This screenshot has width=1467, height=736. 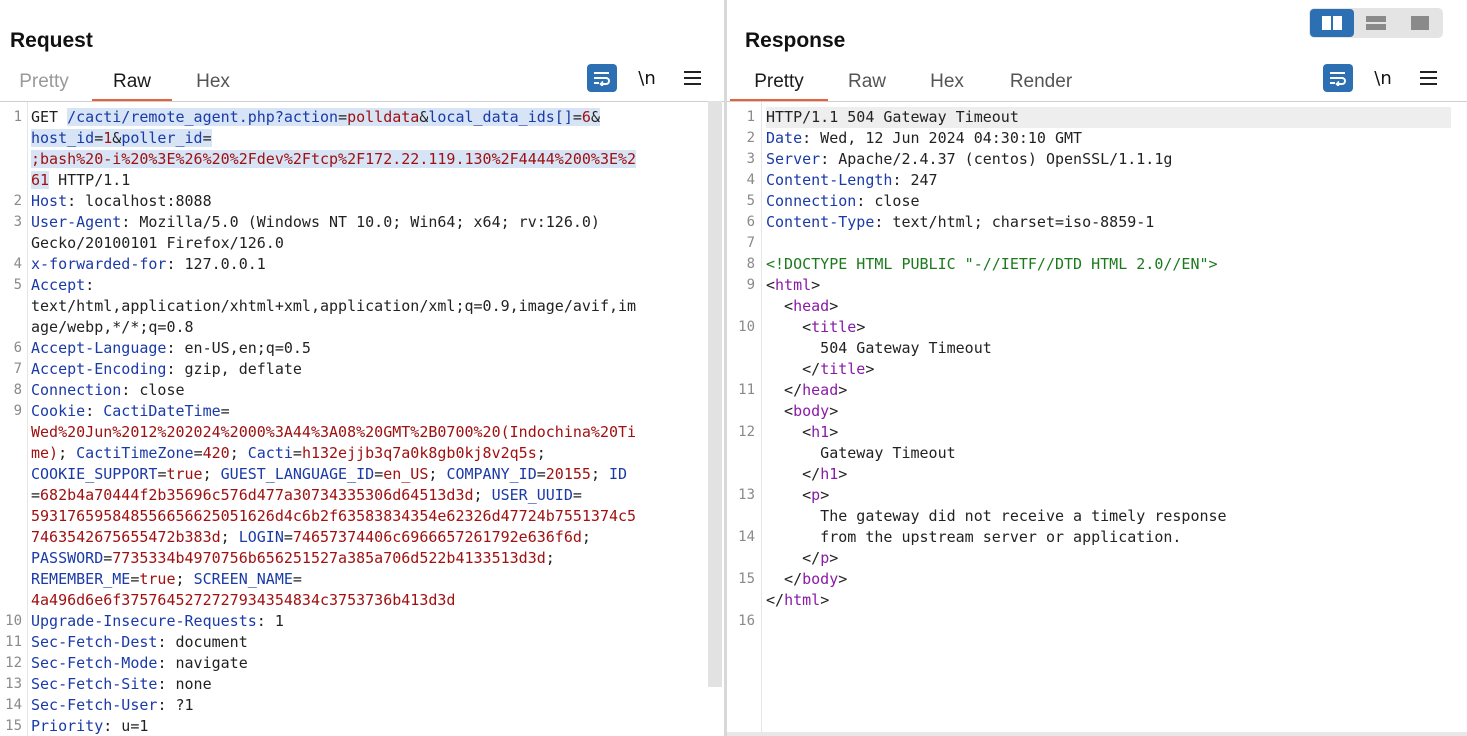 I want to click on code-token: User-Agent, so click(x=76, y=222).